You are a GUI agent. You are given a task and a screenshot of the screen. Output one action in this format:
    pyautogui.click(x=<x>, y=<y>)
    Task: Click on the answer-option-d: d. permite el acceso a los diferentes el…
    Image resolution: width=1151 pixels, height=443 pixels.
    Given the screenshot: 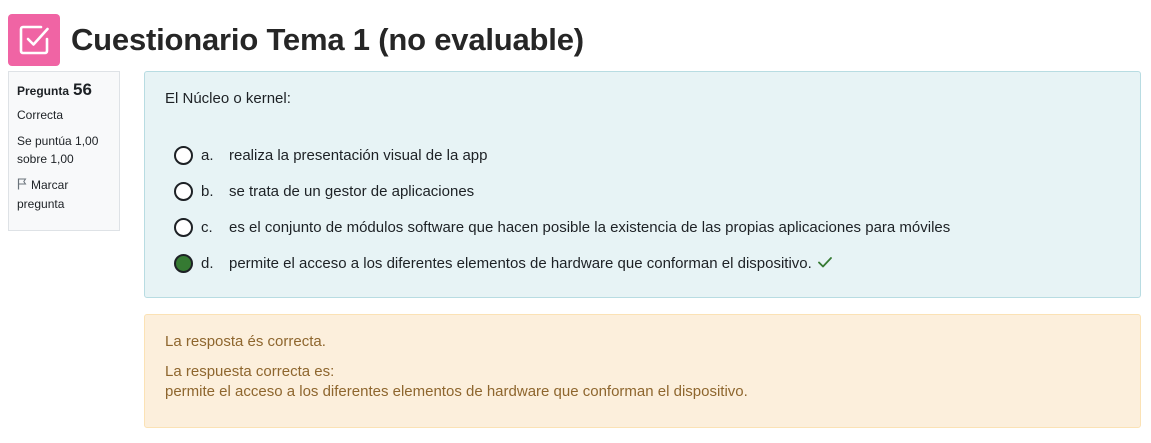 What is the action you would take?
    pyautogui.click(x=642, y=263)
    